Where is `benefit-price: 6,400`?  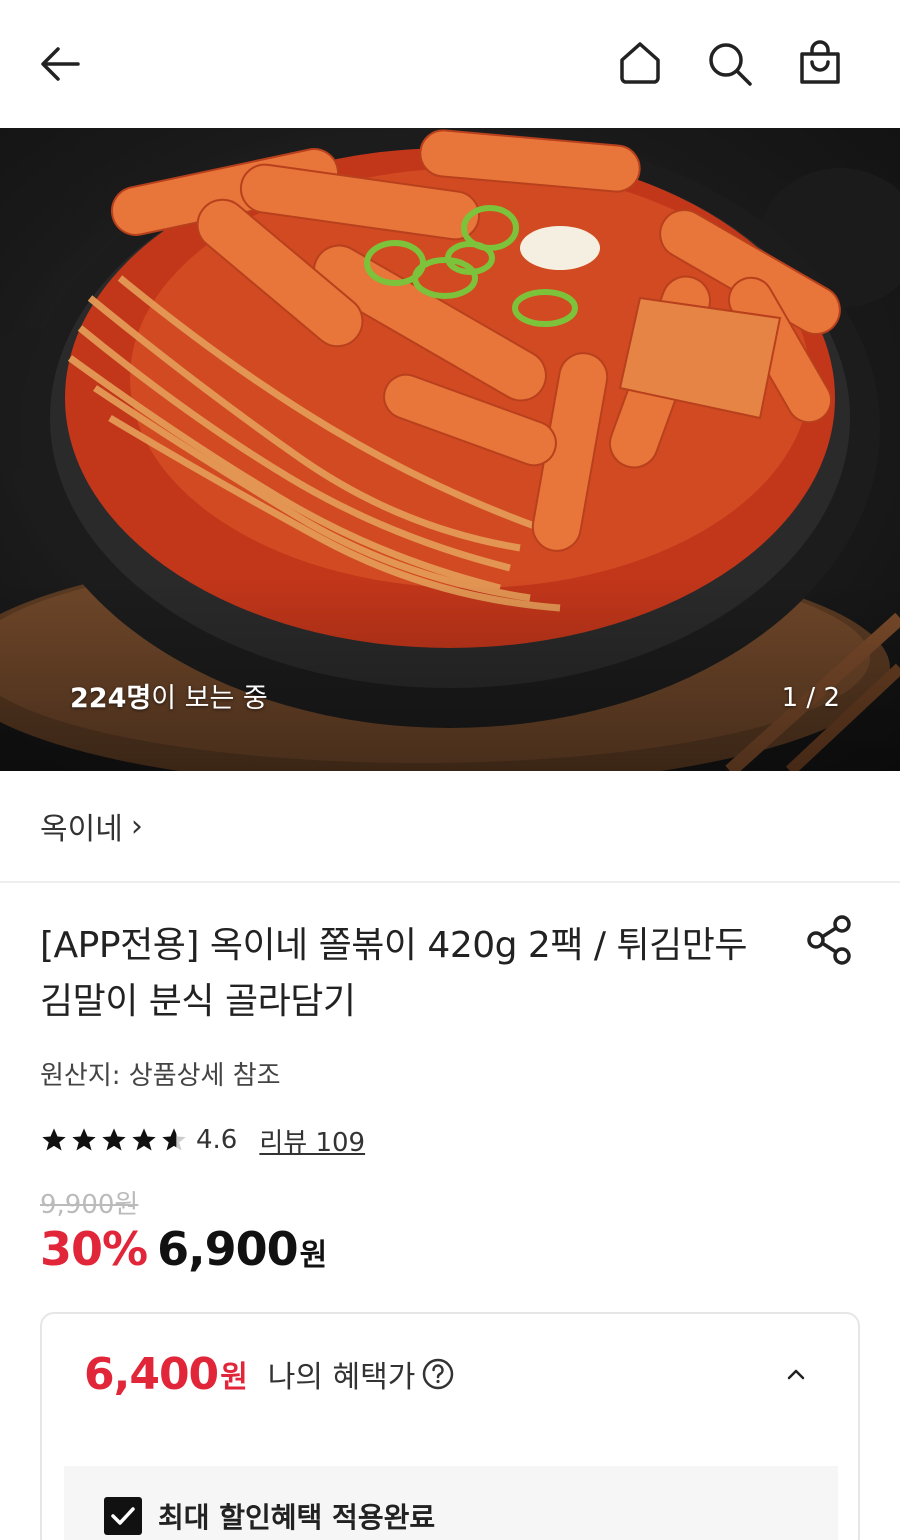
benefit-price: 6,400 is located at coordinates (151, 1374).